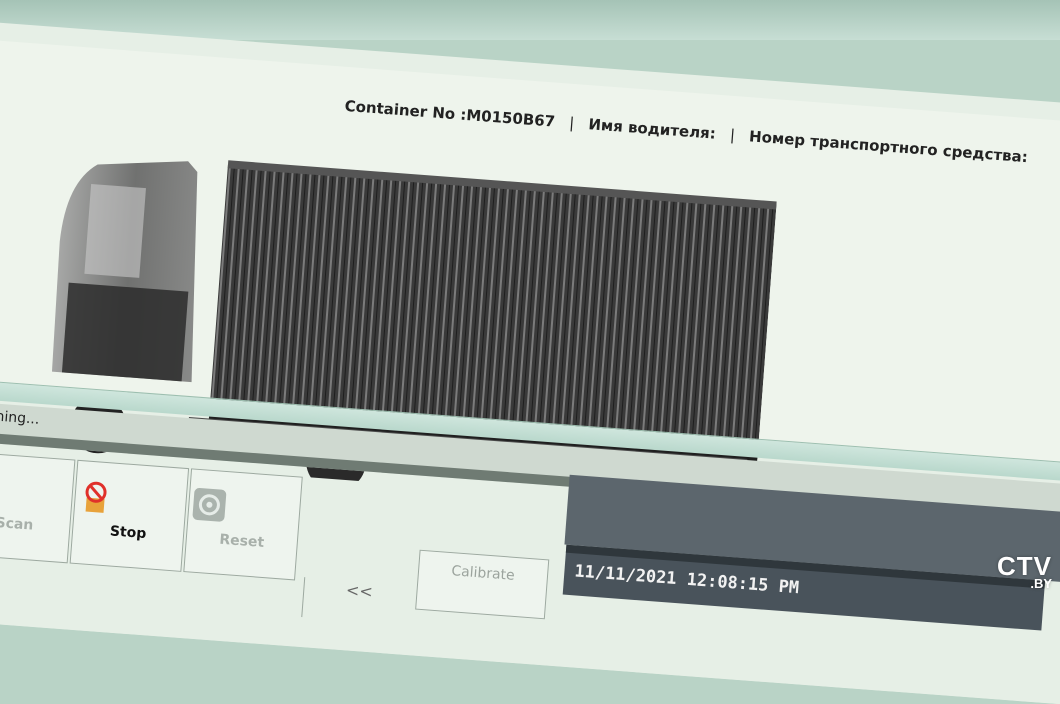 This screenshot has height=704, width=1060. I want to click on reset-button-label: Reset, so click(241, 541).